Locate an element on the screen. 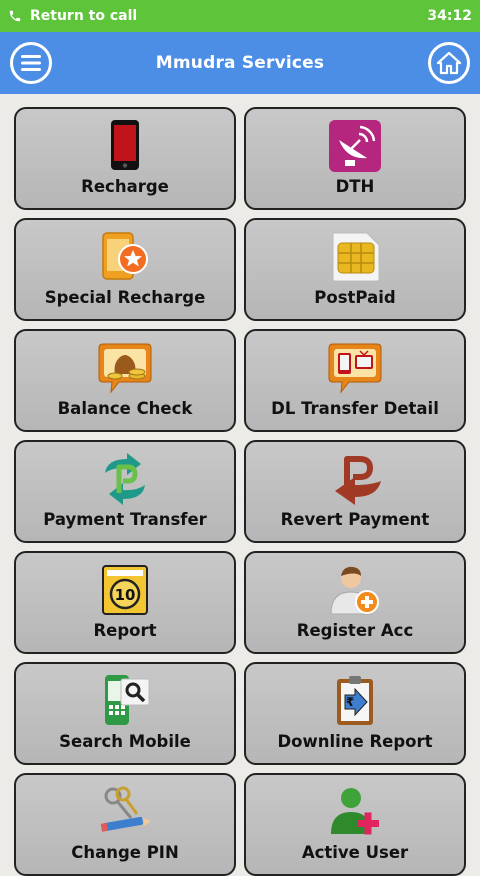  tile-label: Balance Check is located at coordinates (125, 408).